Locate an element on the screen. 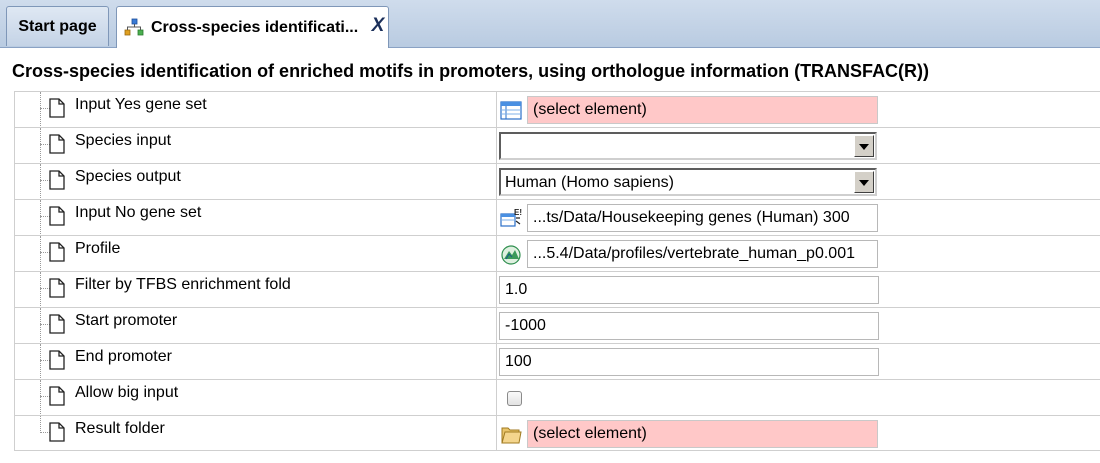  param-row-start-promoter: Start promoter -1000 is located at coordinates (557, 325).